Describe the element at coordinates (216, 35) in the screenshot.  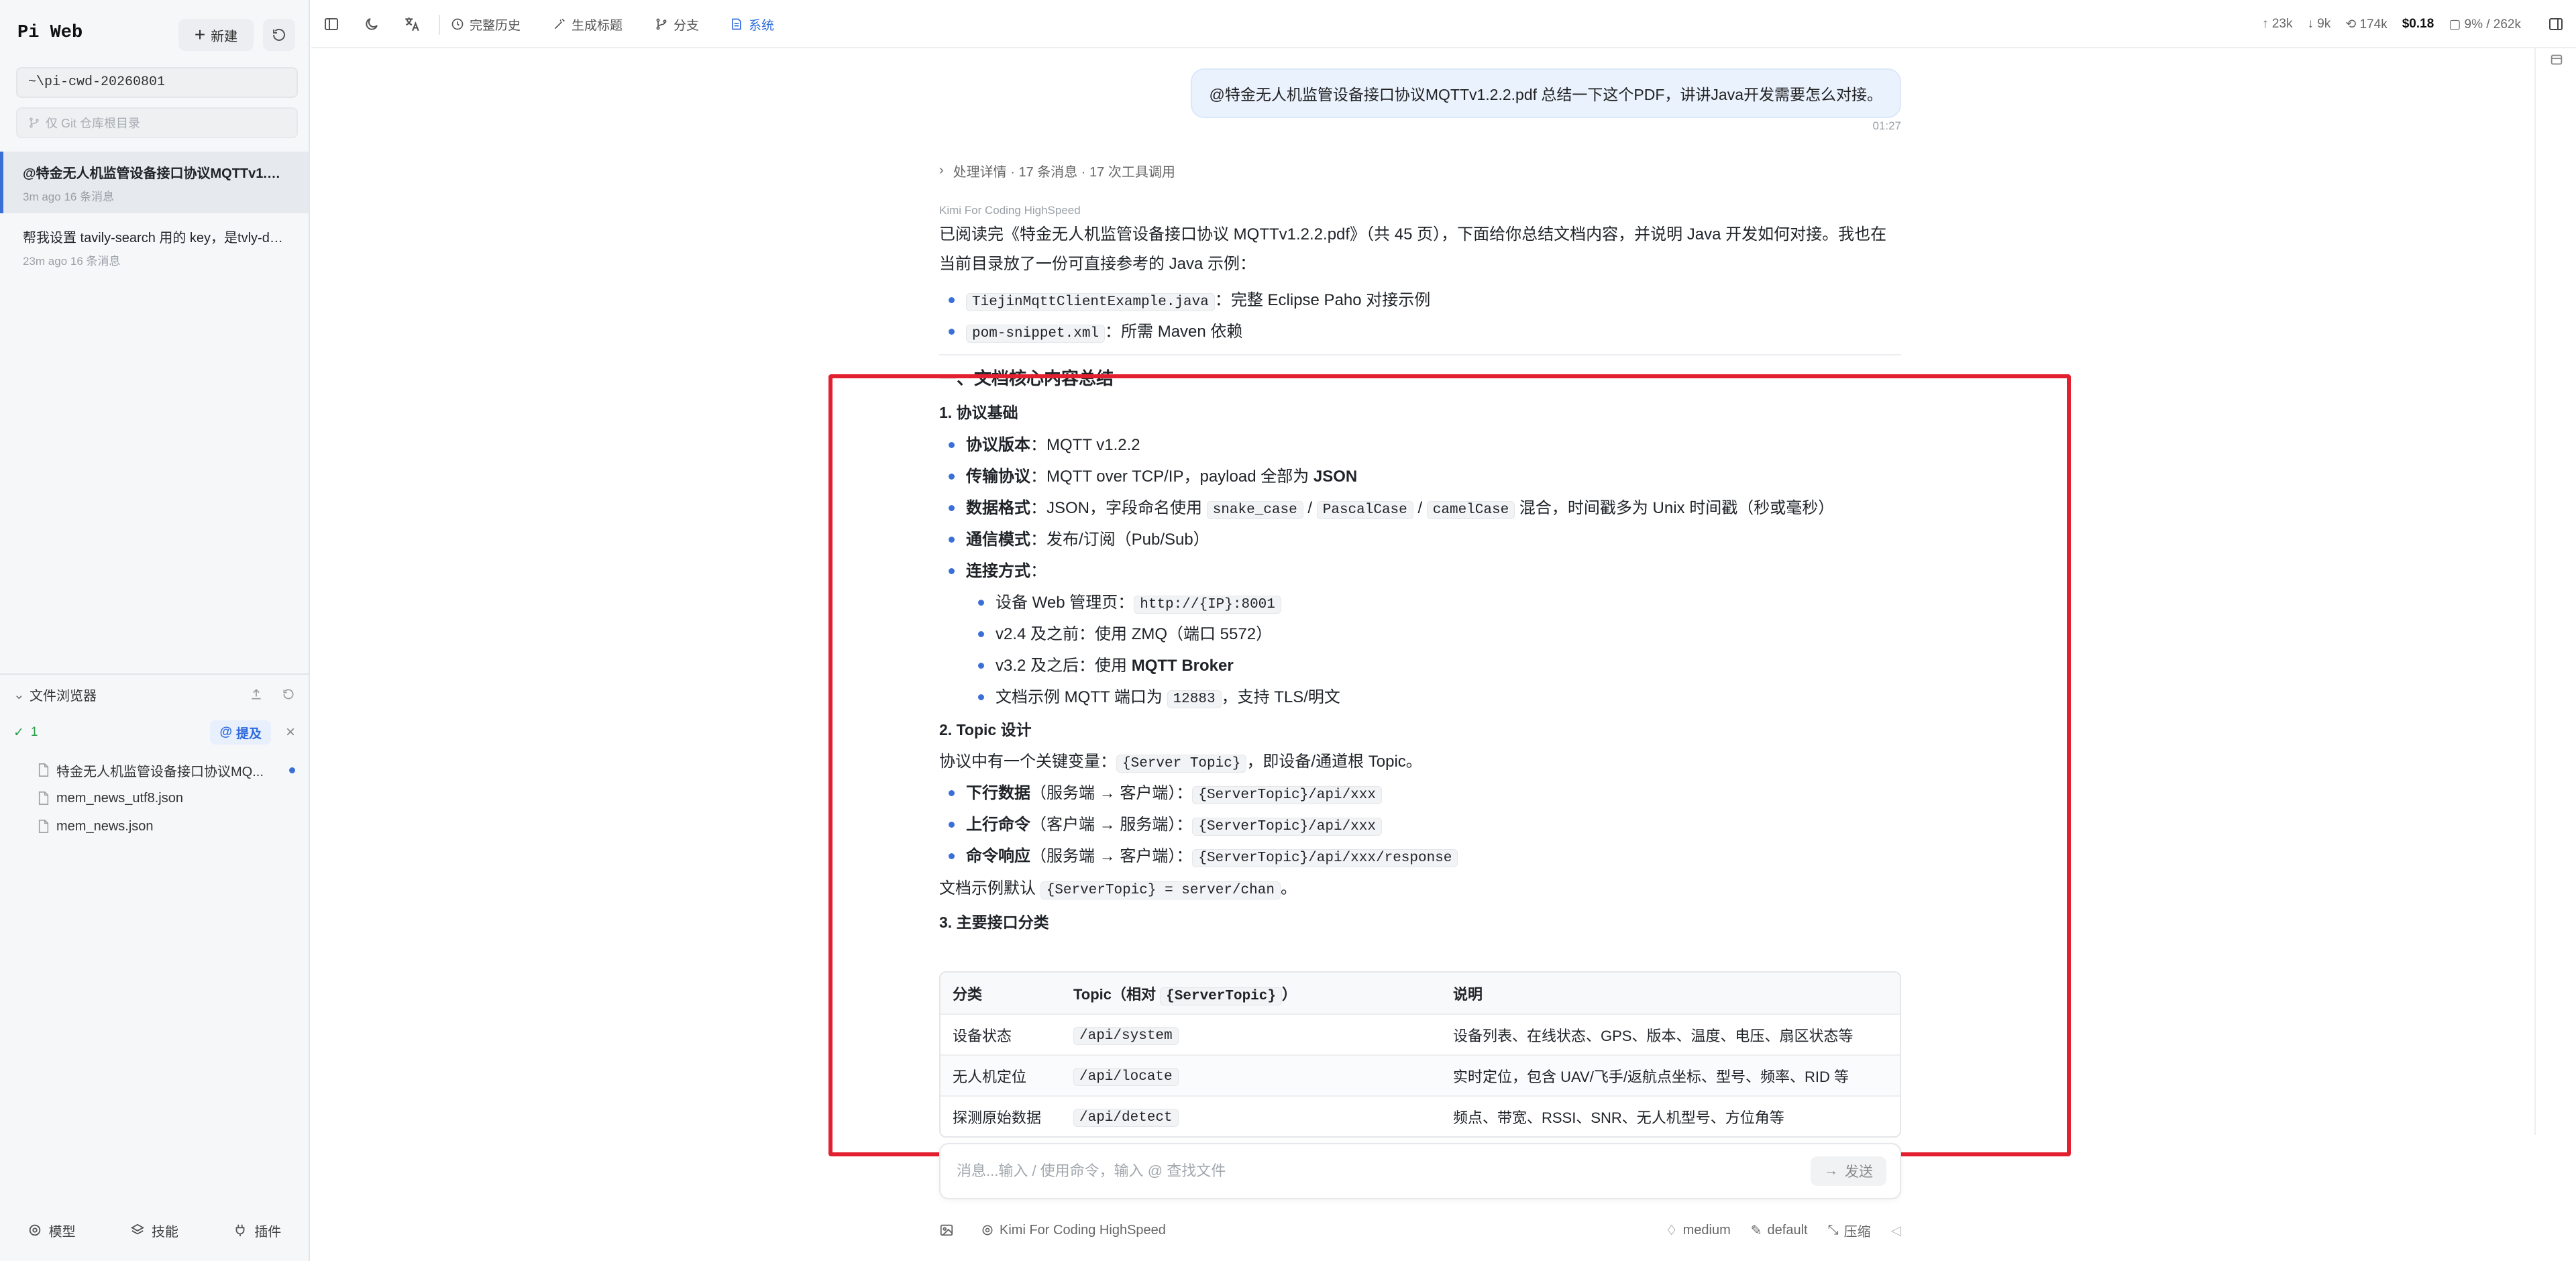
I see `new-session-button: + 新建` at that location.